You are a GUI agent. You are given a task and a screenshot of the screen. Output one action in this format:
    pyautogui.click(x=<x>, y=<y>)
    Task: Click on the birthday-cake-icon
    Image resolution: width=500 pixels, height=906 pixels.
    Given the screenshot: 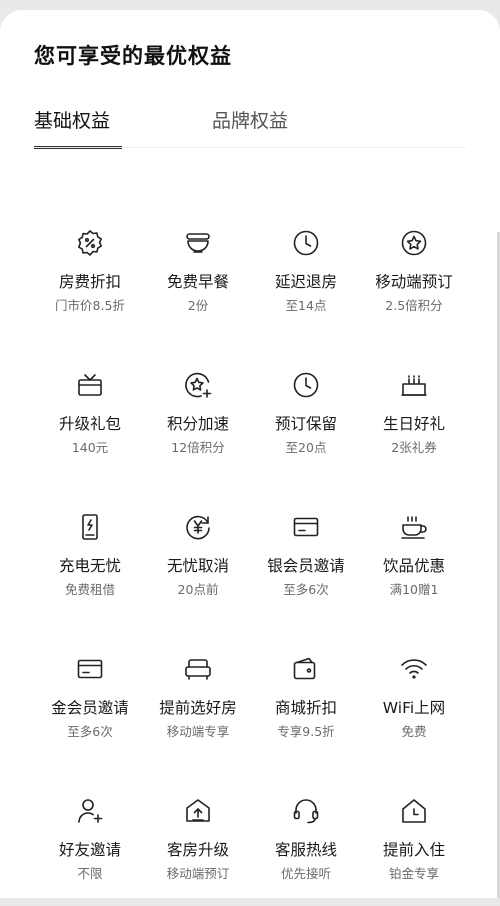 What is the action you would take?
    pyautogui.click(x=414, y=385)
    